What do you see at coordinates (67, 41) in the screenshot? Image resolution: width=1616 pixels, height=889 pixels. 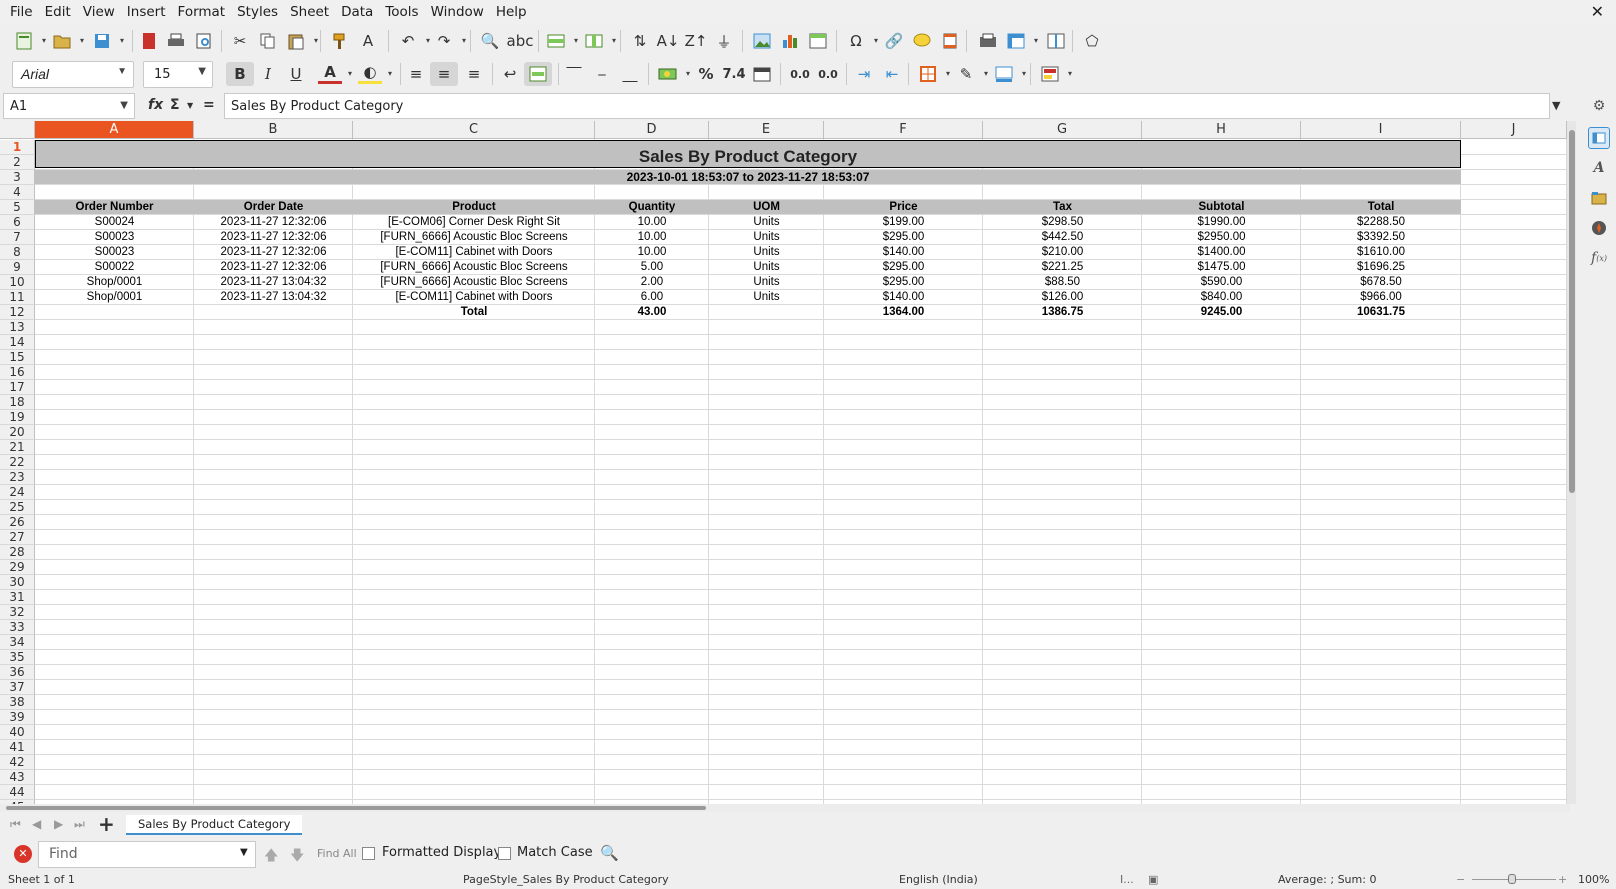 I see `open-folder-icon: ▾` at bounding box center [67, 41].